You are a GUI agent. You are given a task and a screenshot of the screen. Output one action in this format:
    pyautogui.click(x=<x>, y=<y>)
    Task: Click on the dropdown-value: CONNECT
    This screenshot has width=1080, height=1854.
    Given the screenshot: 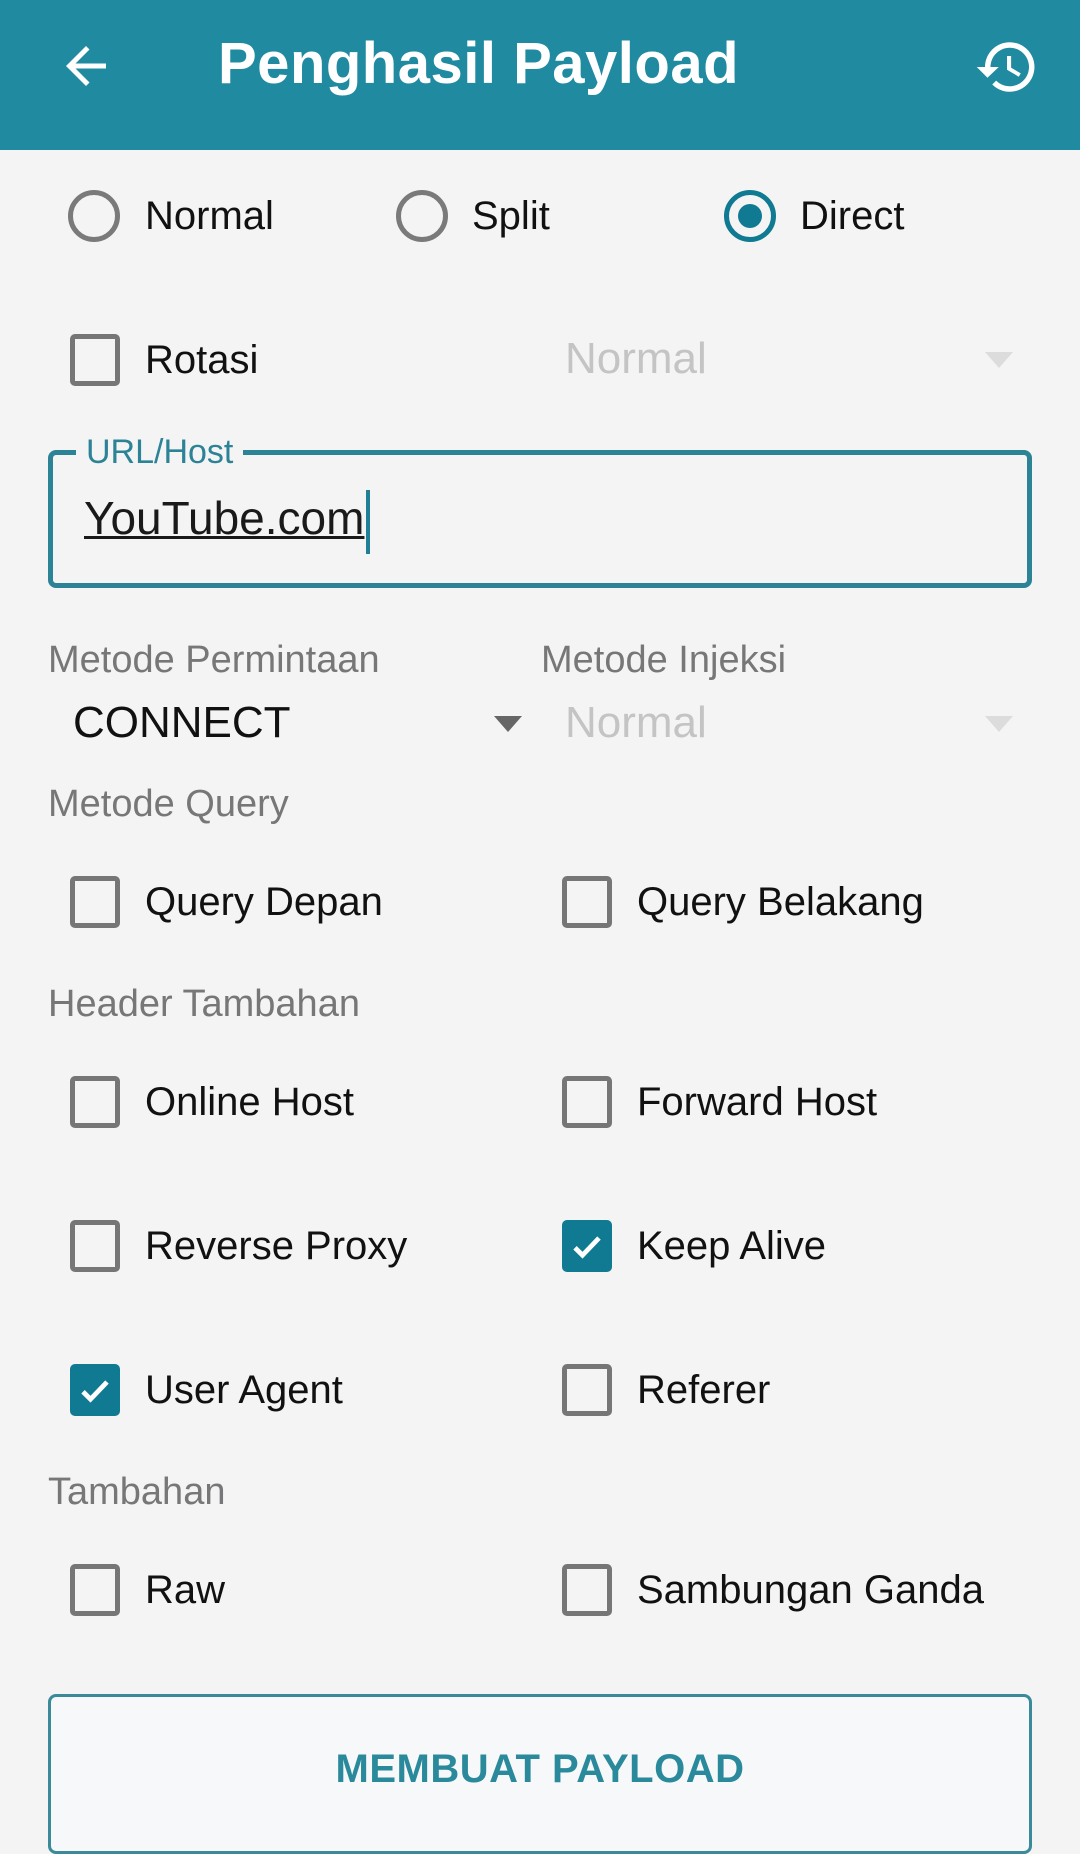 What is the action you would take?
    pyautogui.click(x=182, y=722)
    